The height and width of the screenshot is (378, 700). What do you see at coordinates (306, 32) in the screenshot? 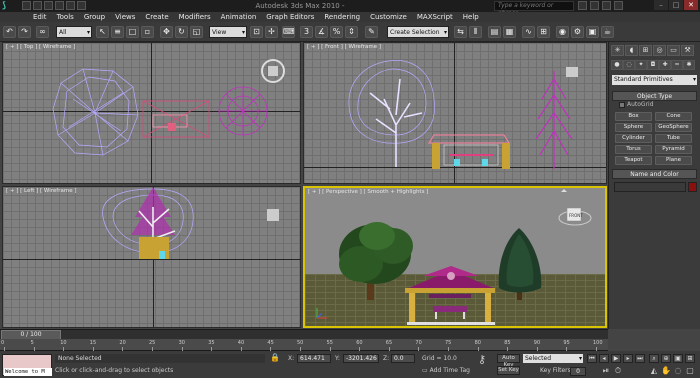
I see `snap-toggle-icon: 3` at bounding box center [306, 32].